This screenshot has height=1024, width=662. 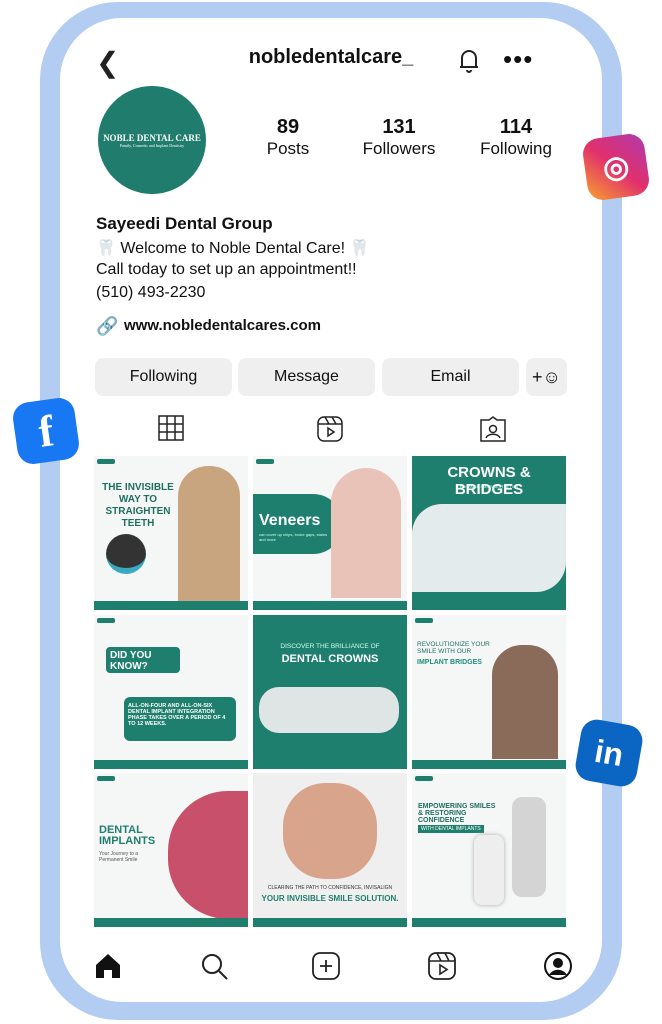 What do you see at coordinates (546, 377) in the screenshot?
I see `add-person-icon: +☺` at bounding box center [546, 377].